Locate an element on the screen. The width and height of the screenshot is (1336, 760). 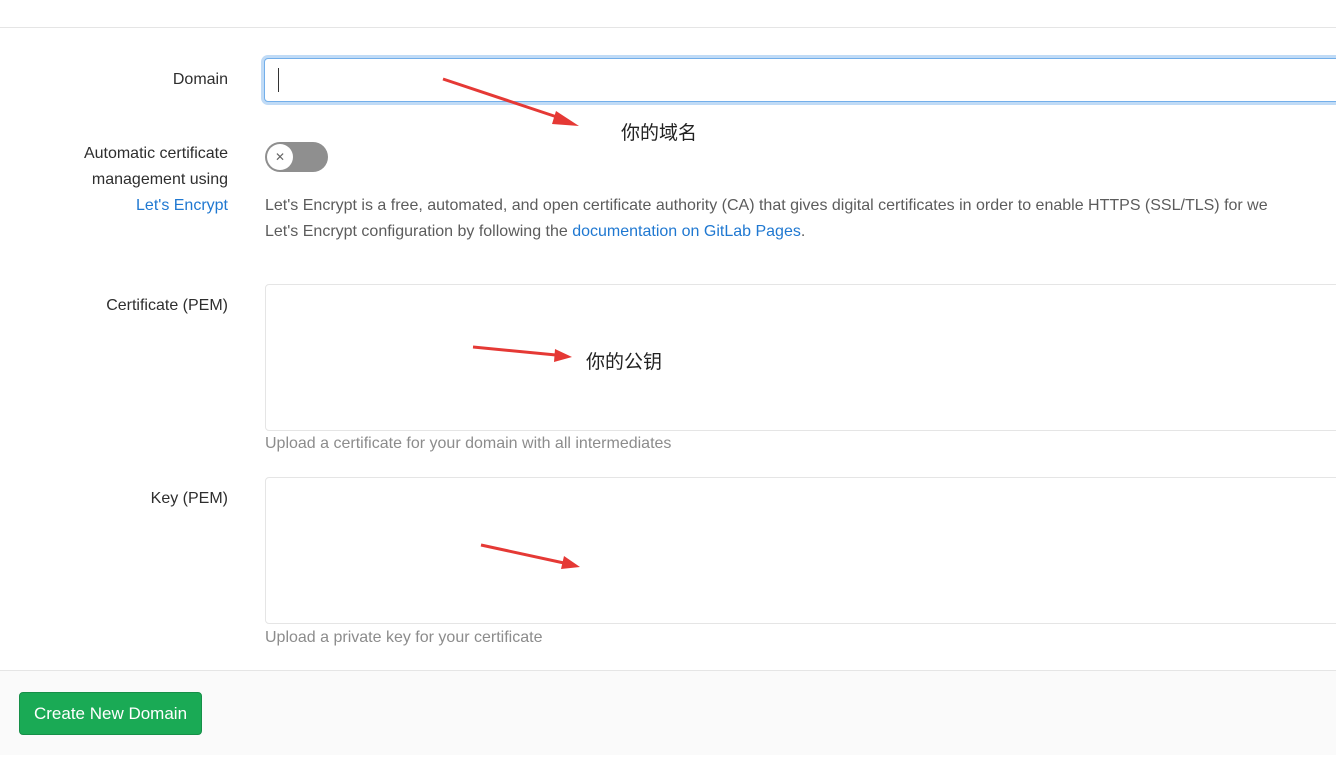
domain-input is located at coordinates (800, 80).